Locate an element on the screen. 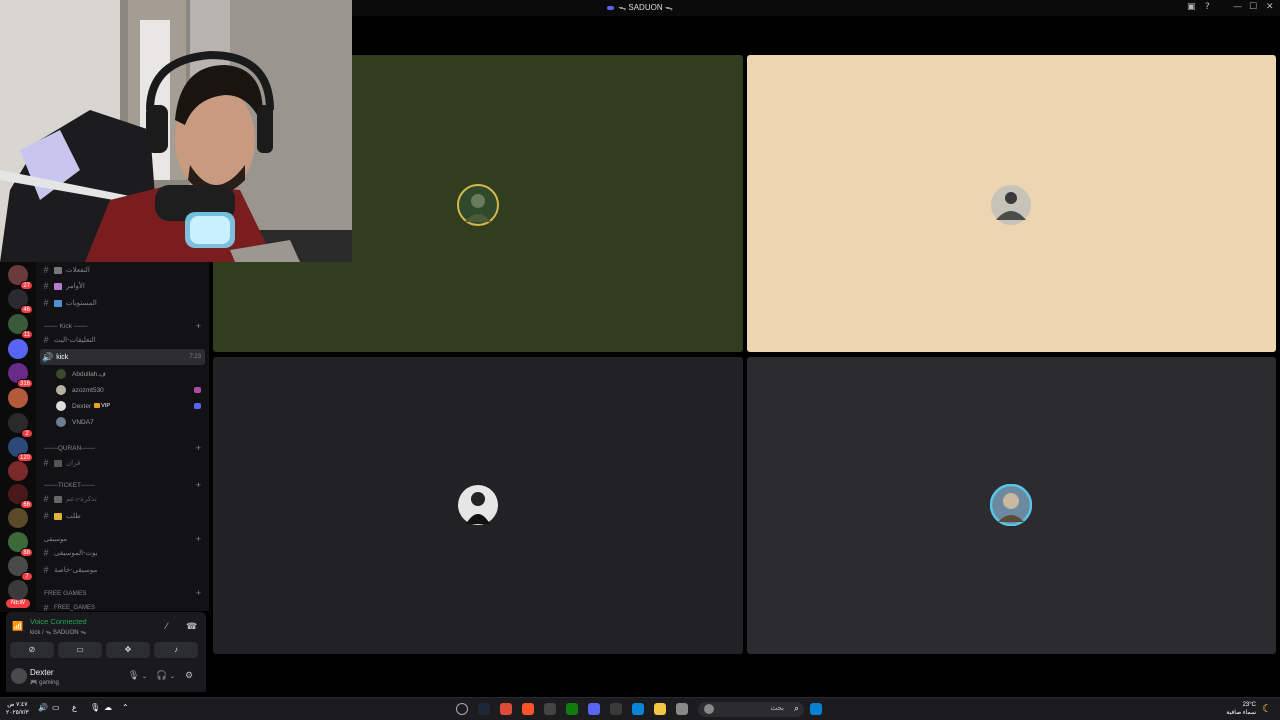  user-panel: Dexter 🎮 gaming 🎙 ⌄ 🎧 ⌄ ⚙ is located at coordinates (106, 677).